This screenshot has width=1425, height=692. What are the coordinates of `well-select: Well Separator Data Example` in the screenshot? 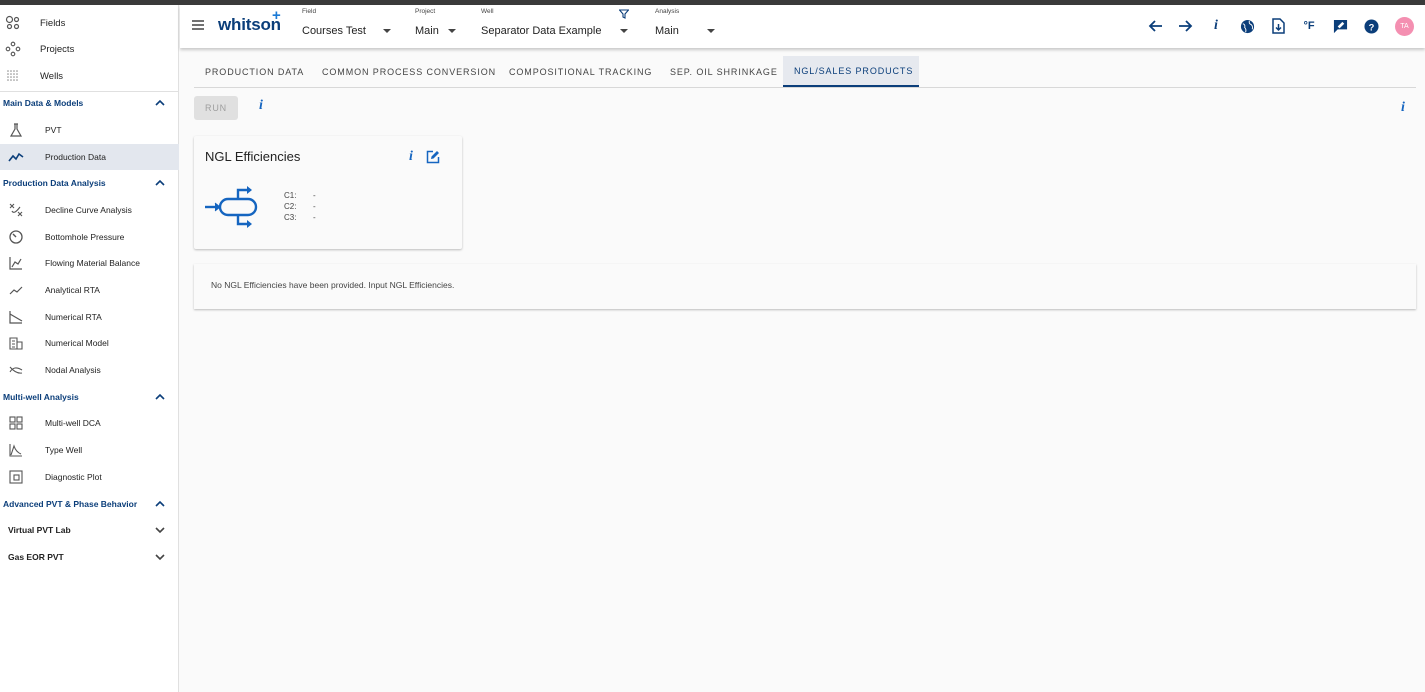 It's located at (556, 26).